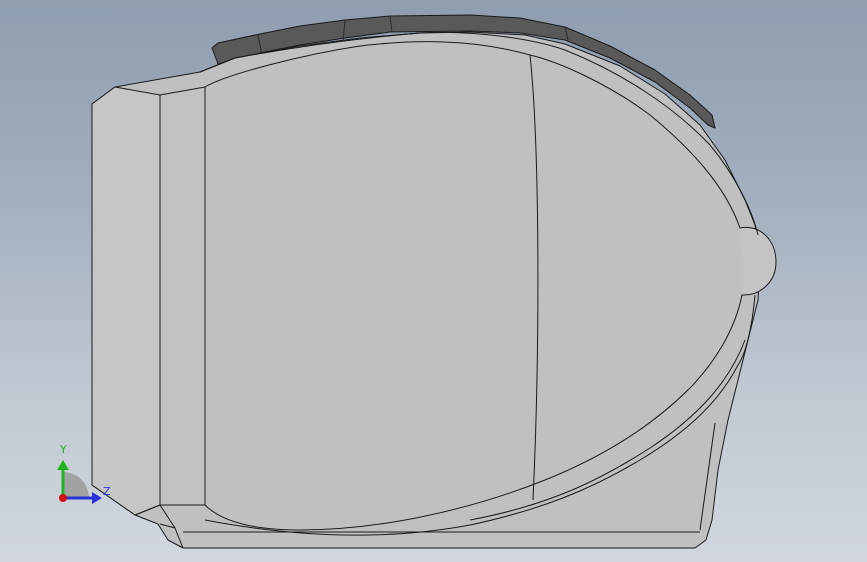 This screenshot has height=562, width=867. What do you see at coordinates (63, 449) in the screenshot?
I see `y-axis-label: Y` at bounding box center [63, 449].